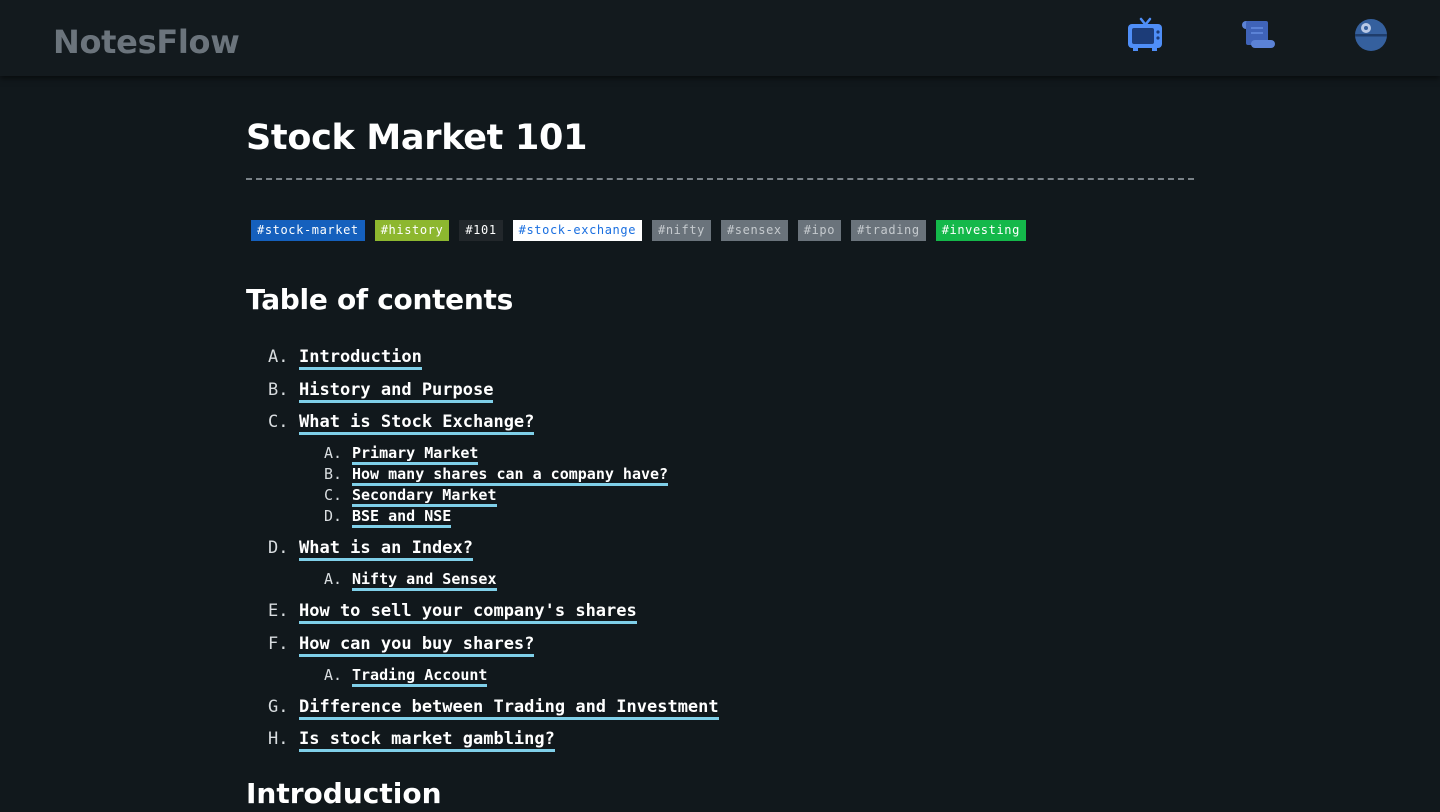 The image size is (1440, 812). I want to click on toc-link: How can you buy shares?, so click(417, 645).